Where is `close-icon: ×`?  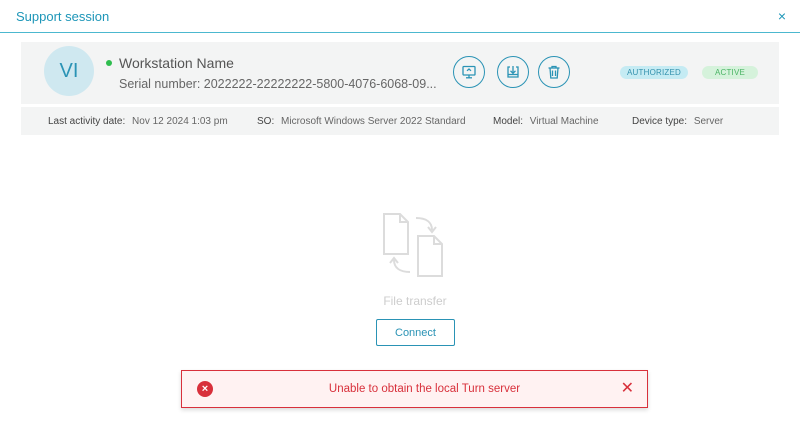 close-icon: × is located at coordinates (782, 16).